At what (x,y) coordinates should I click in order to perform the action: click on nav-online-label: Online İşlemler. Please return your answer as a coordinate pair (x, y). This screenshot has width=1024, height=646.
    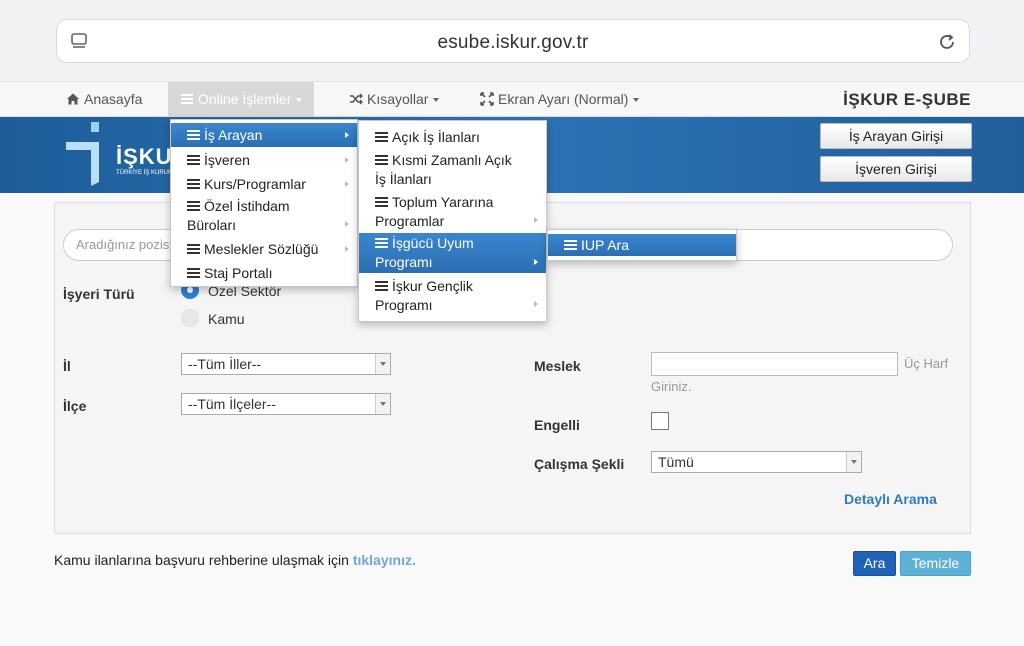
    Looking at the image, I should click on (245, 99).